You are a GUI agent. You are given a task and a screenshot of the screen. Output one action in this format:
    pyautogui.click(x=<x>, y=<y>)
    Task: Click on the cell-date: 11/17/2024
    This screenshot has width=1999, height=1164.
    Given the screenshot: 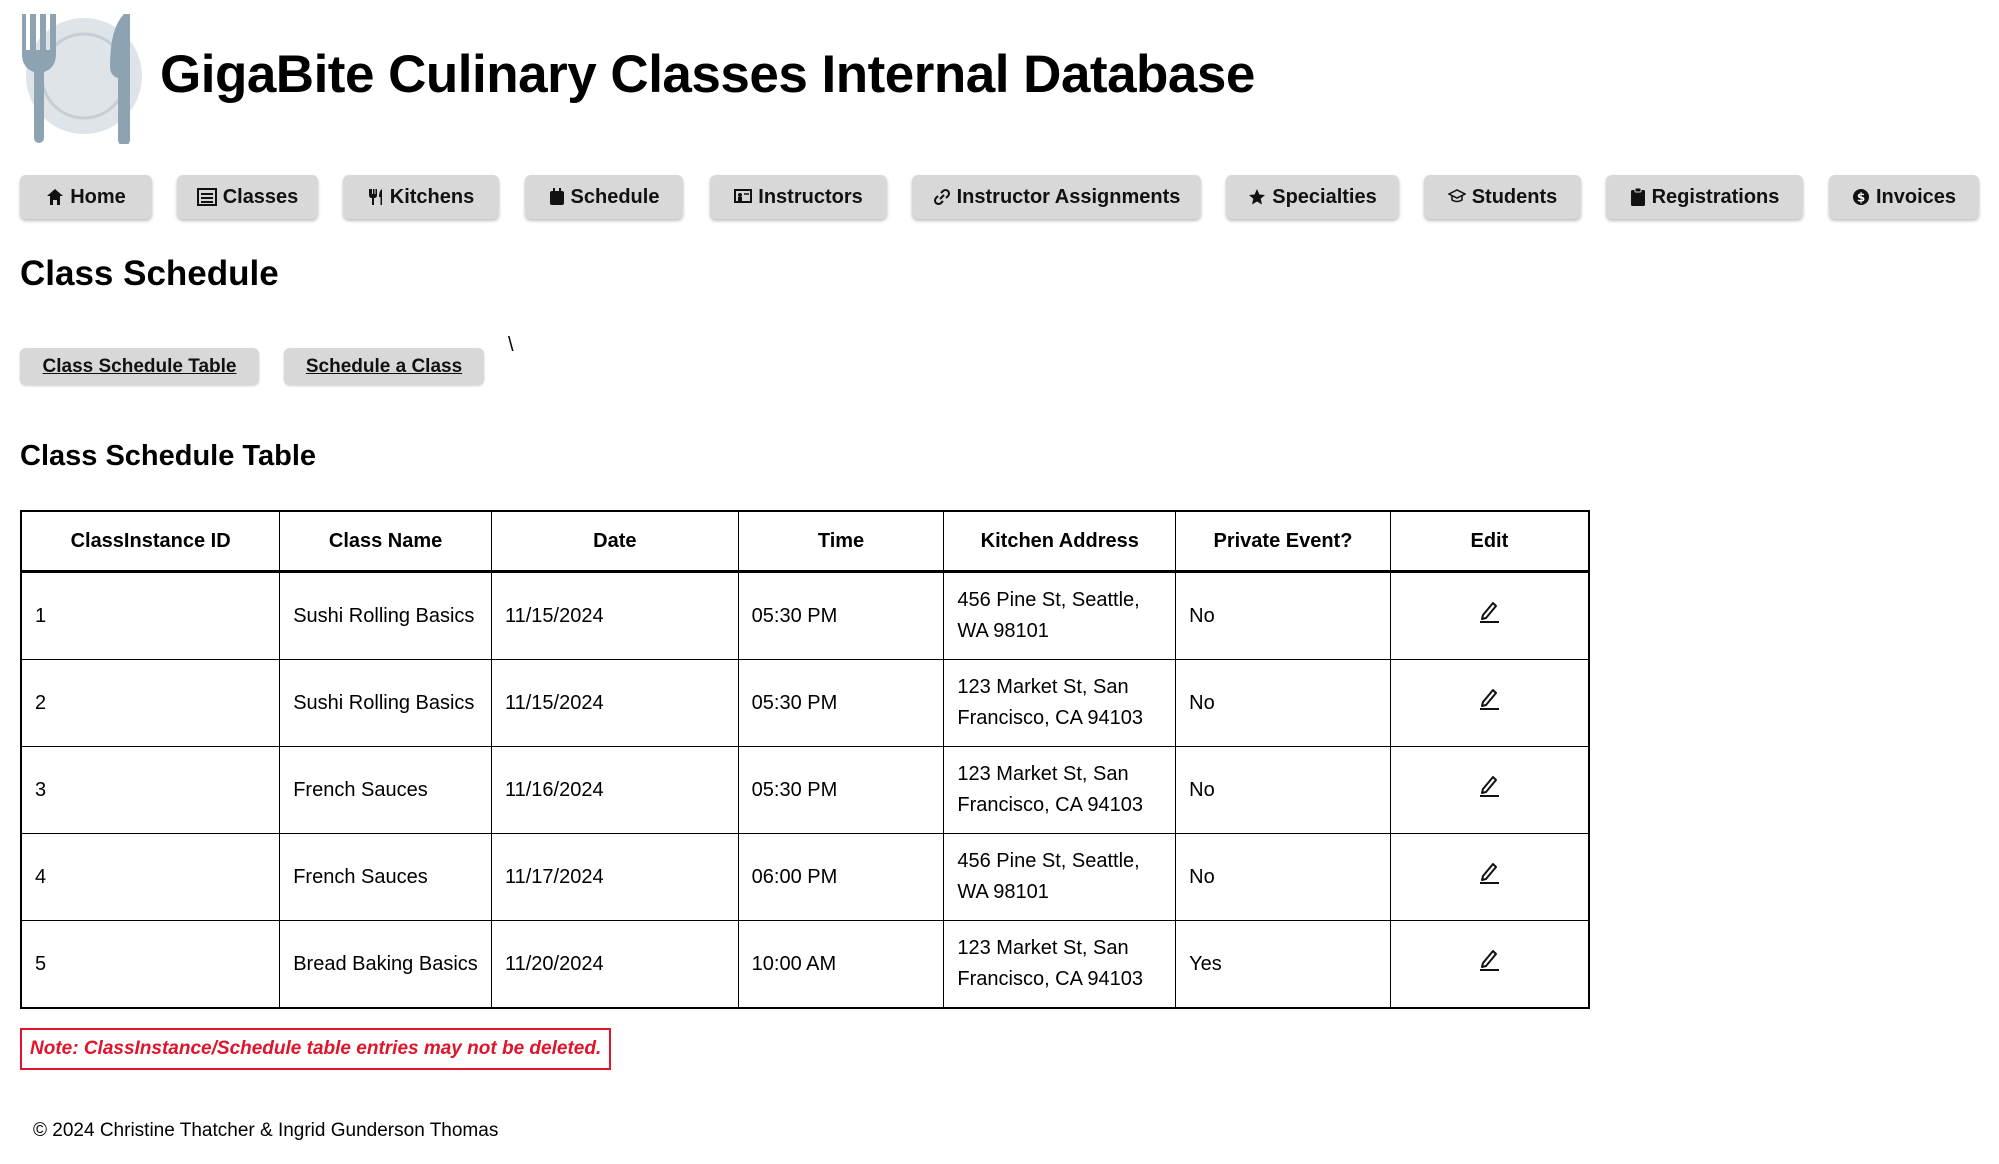 What is the action you would take?
    pyautogui.click(x=614, y=877)
    